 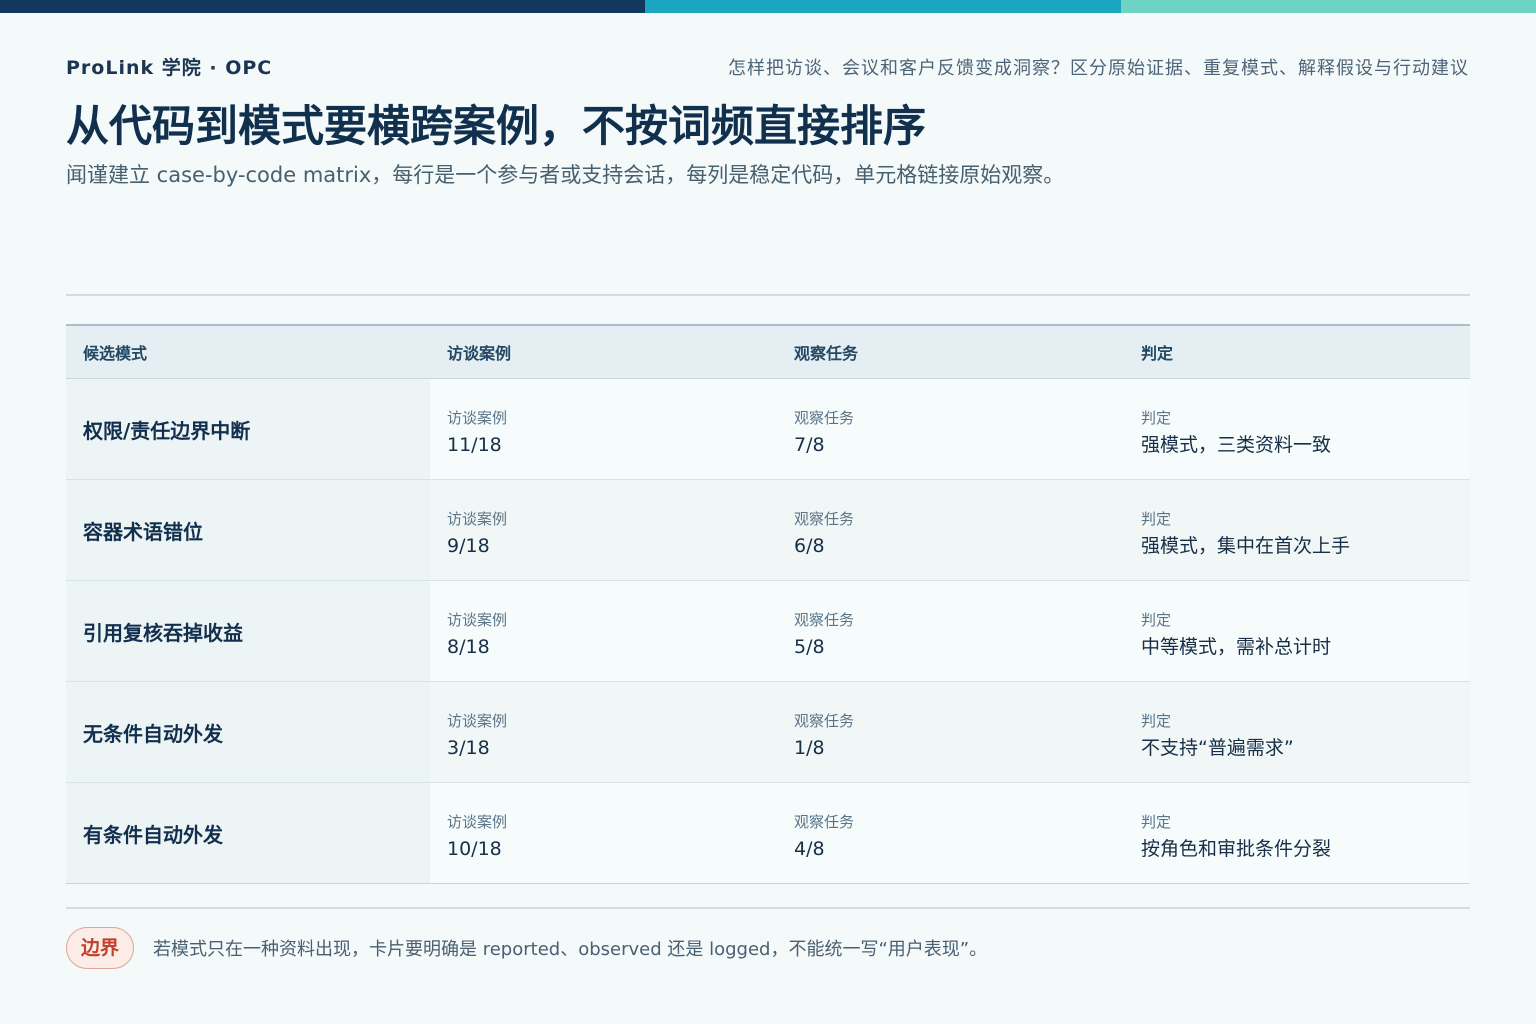 I want to click on verdict-cell: 判定 不支持“普遍需求”, so click(x=1297, y=732).